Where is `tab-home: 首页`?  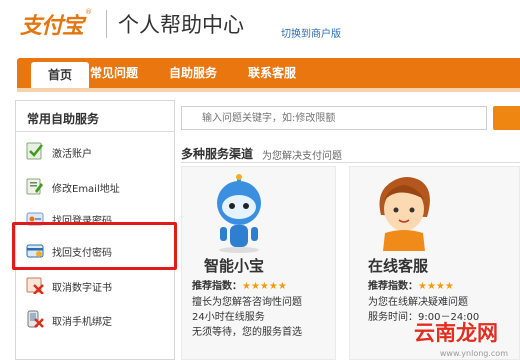
tab-home: 首页 is located at coordinates (60, 76).